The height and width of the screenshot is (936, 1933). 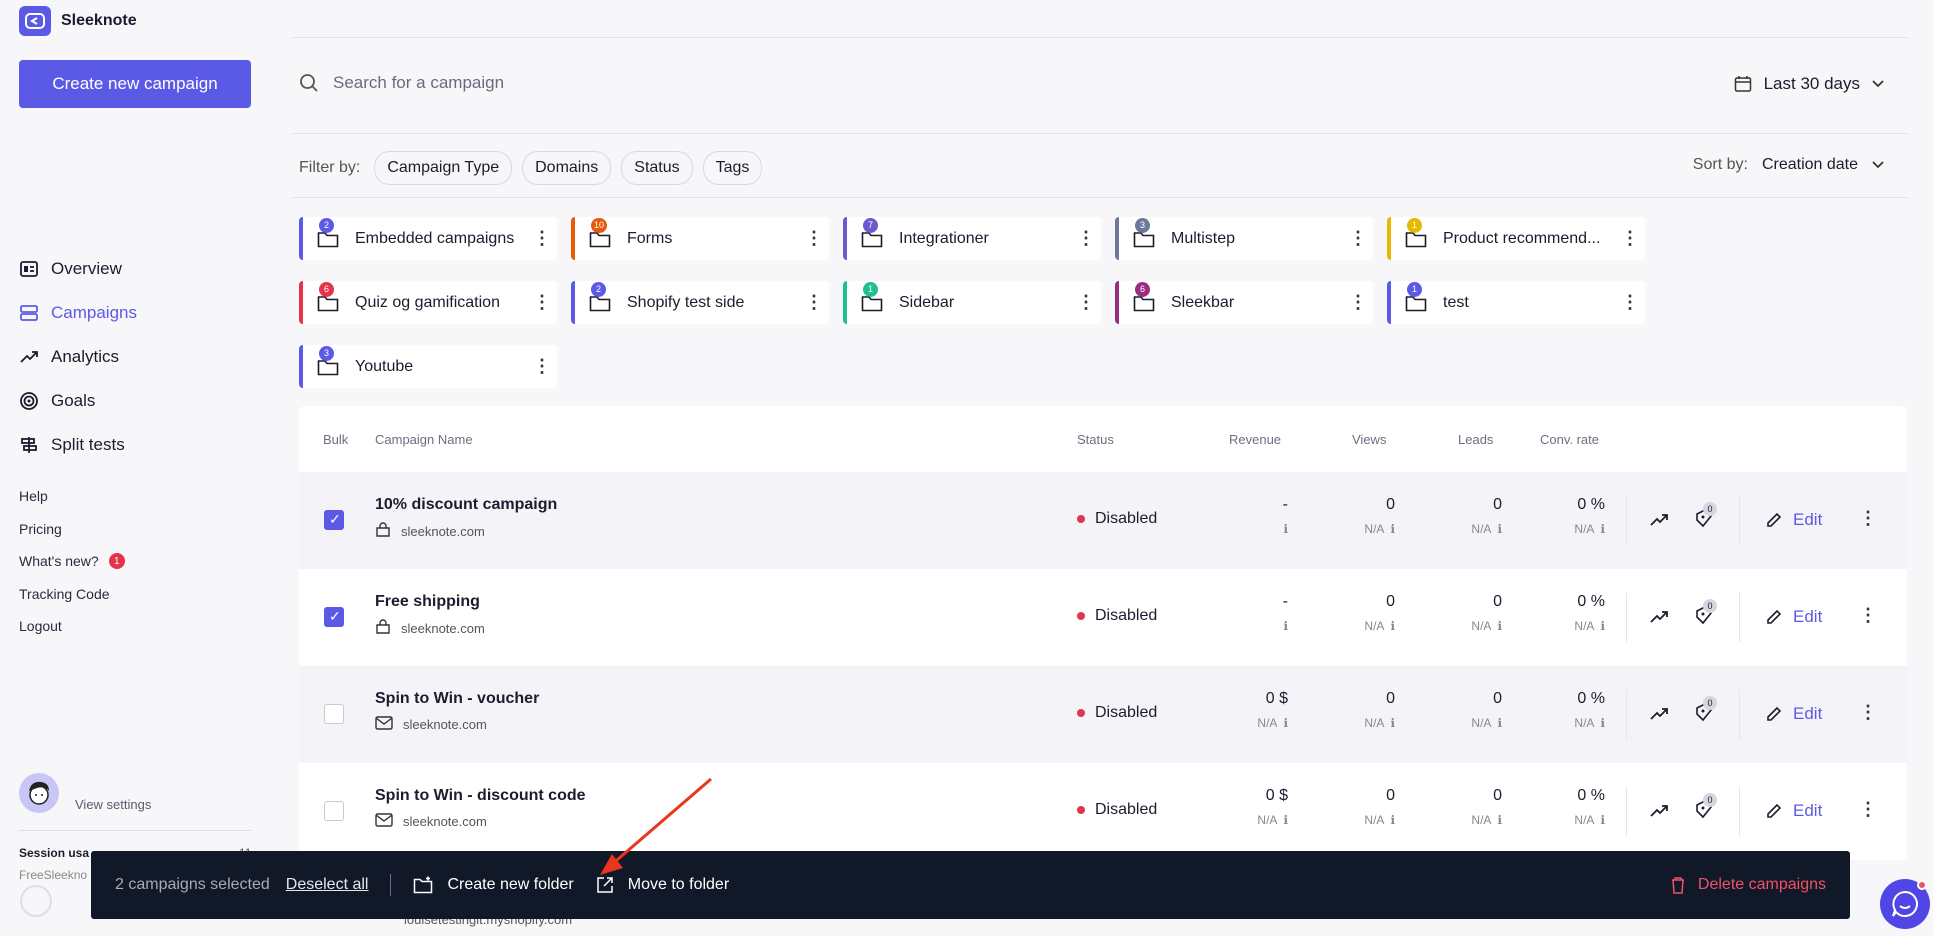 What do you see at coordinates (78, 313) in the screenshot?
I see `sidebar-item-campaigns: Campaigns` at bounding box center [78, 313].